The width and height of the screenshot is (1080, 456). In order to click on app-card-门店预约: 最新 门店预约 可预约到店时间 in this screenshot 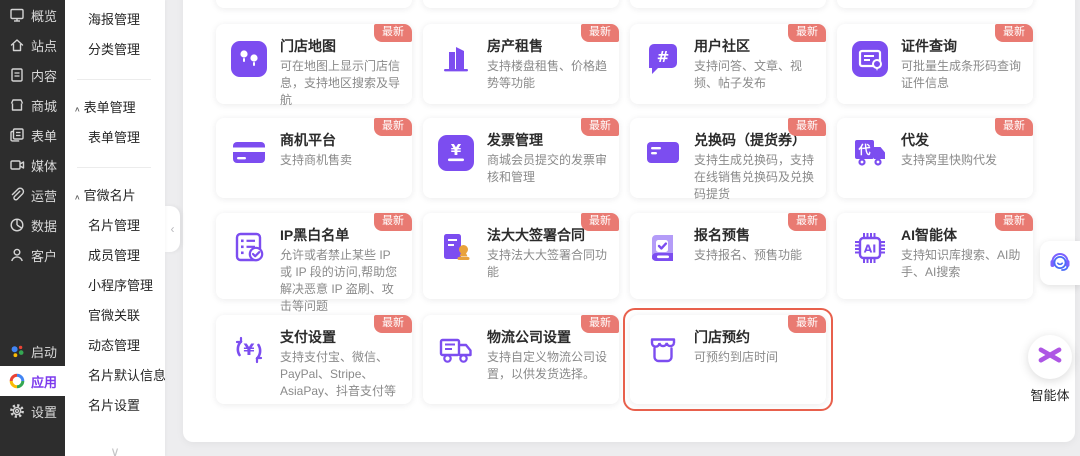, I will do `click(728, 359)`.